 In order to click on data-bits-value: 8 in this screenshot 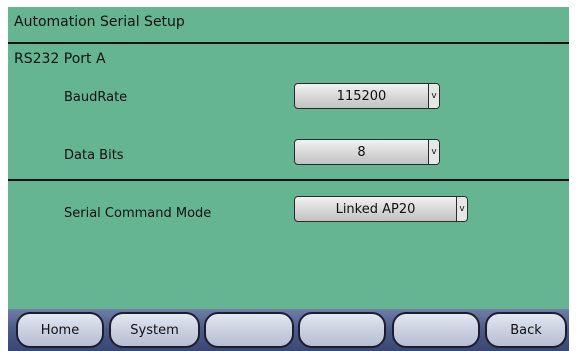, I will do `click(361, 152)`.